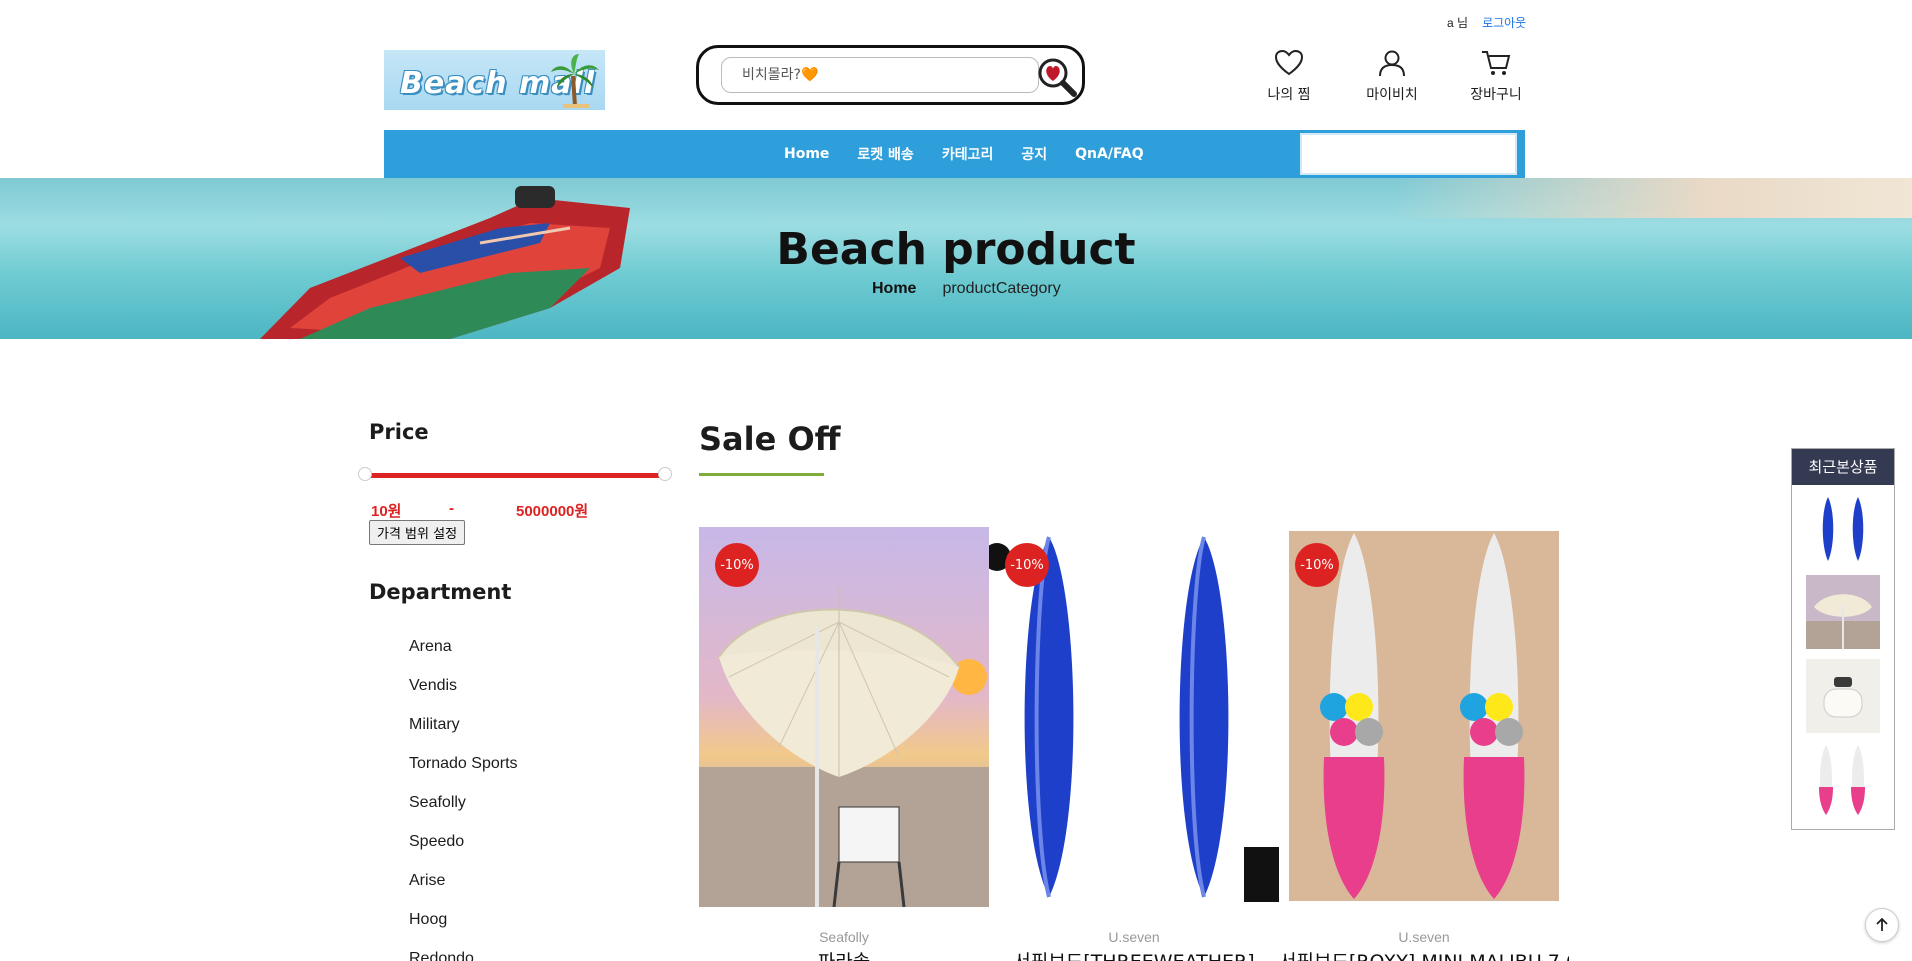 The height and width of the screenshot is (961, 1912). What do you see at coordinates (880, 75) in the screenshot?
I see `search-input` at bounding box center [880, 75].